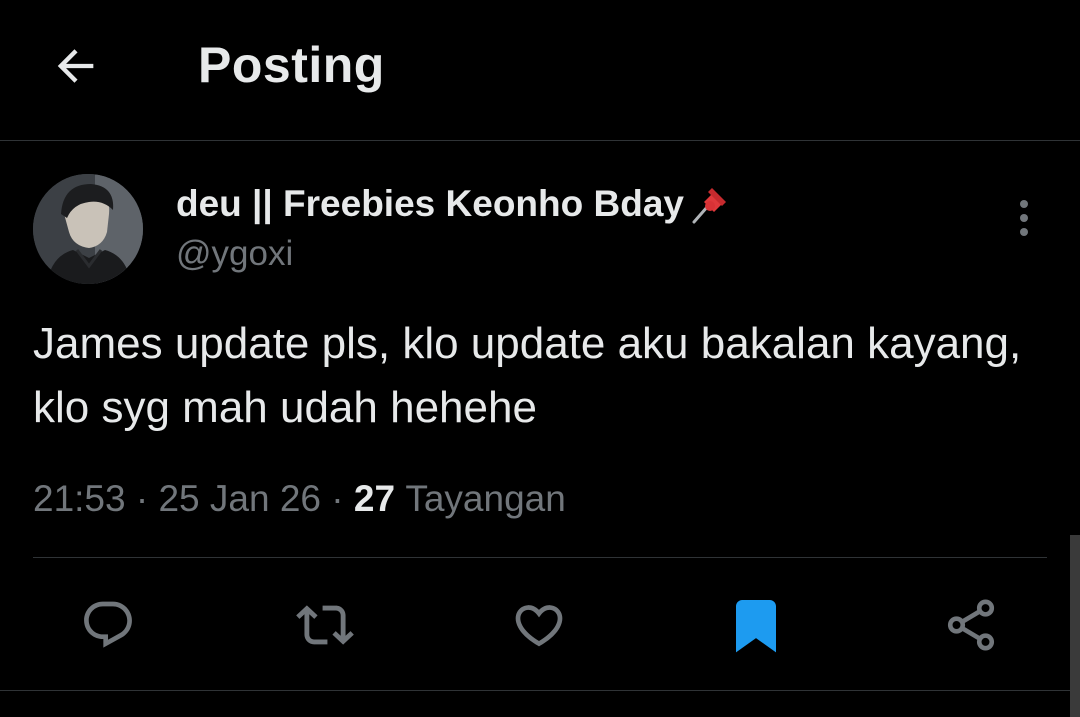 The image size is (1080, 717). I want to click on more-options-button, so click(1024, 218).